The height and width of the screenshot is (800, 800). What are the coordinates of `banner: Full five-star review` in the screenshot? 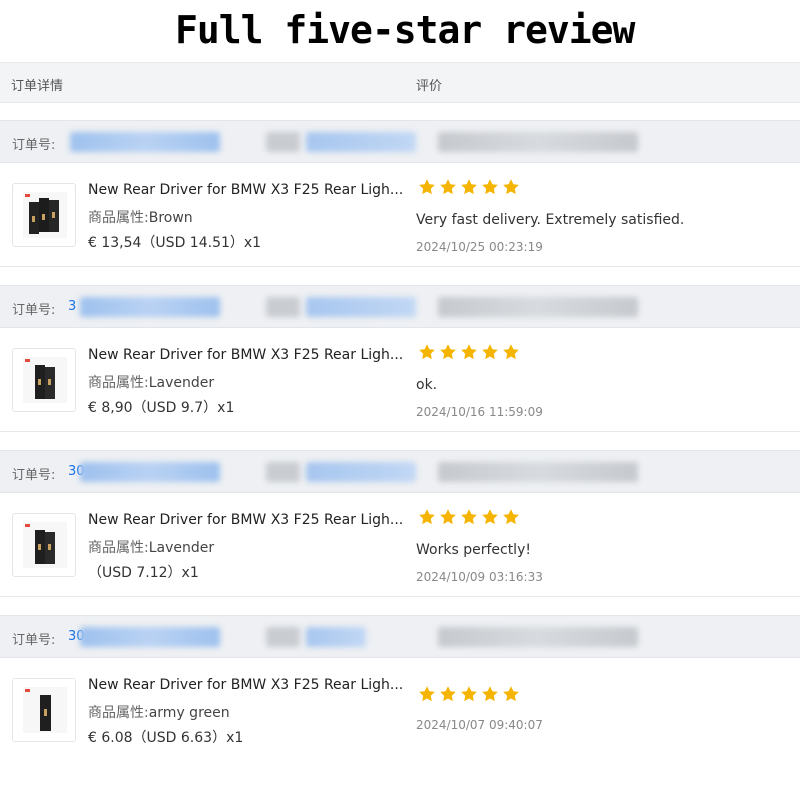 It's located at (400, 30).